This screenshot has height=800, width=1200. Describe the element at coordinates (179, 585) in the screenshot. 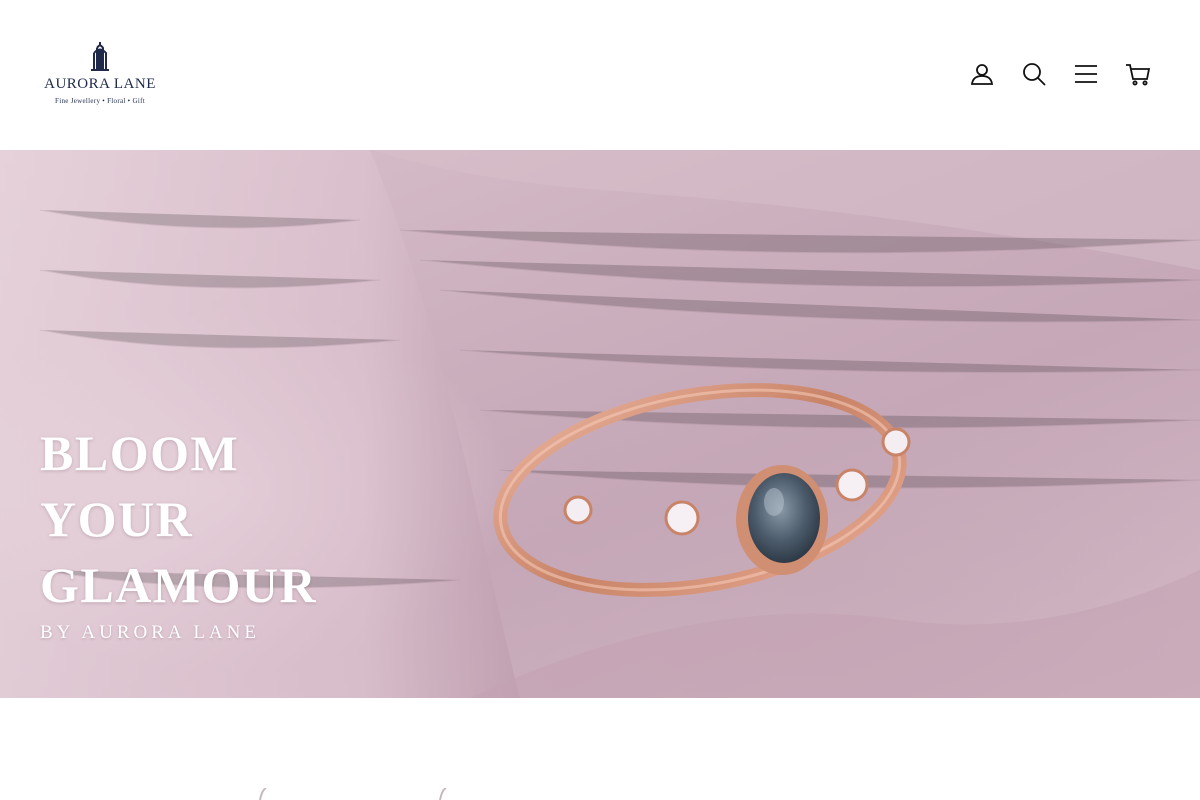

I see `hero-title-line: GLAMOUR` at that location.